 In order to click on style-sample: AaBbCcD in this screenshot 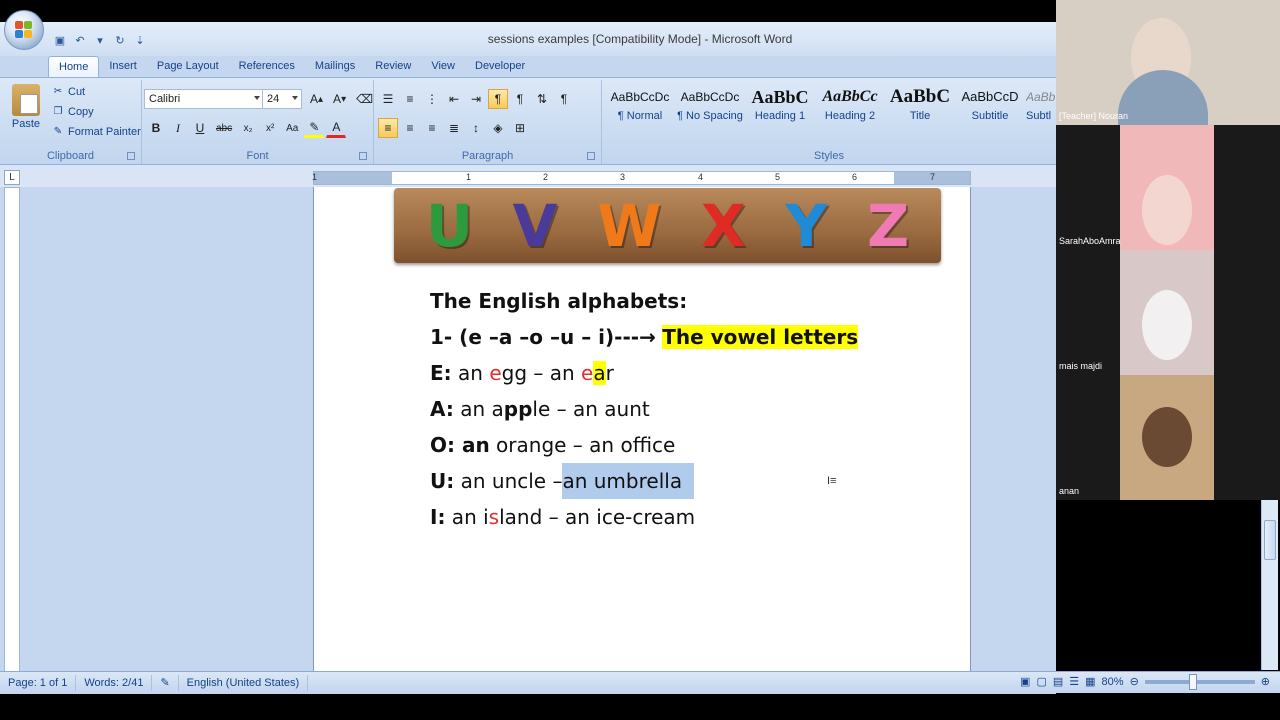, I will do `click(990, 96)`.